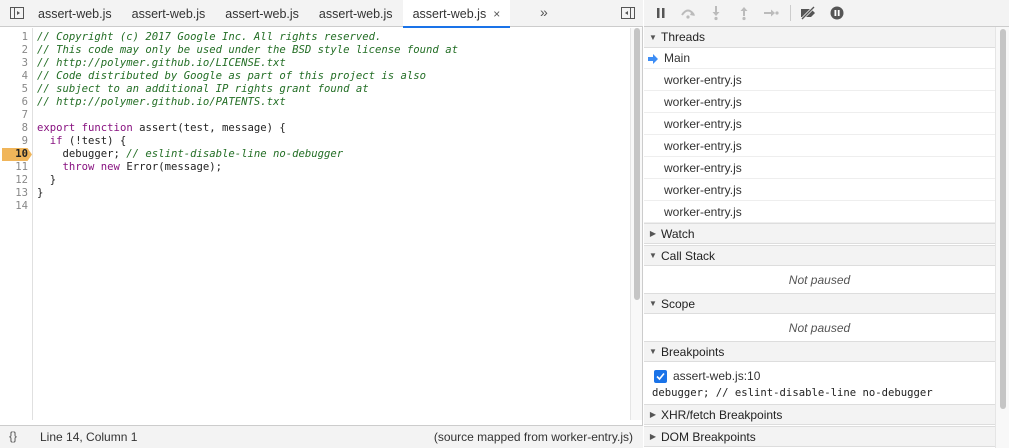 The image size is (1009, 448). What do you see at coordinates (17, 154) in the screenshot?
I see `breakpoint-line-number: 10` at bounding box center [17, 154].